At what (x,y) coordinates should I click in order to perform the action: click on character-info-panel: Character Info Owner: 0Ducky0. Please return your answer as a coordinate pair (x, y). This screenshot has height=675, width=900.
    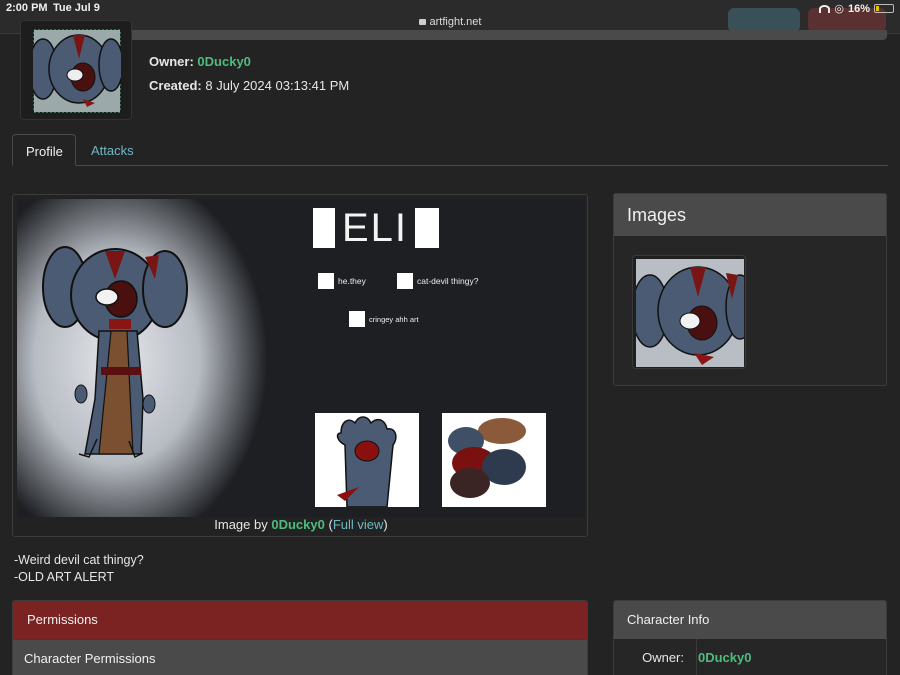
    Looking at the image, I should click on (750, 637).